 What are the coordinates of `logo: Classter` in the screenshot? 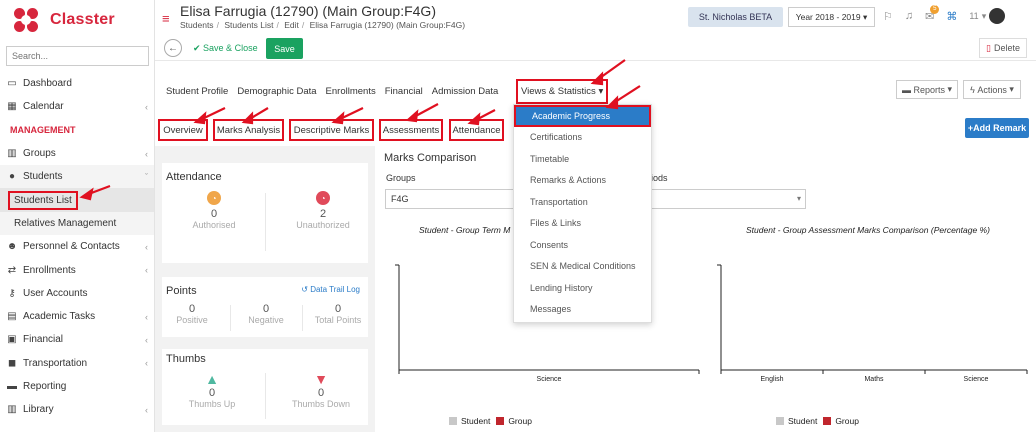 It's located at (77, 20).